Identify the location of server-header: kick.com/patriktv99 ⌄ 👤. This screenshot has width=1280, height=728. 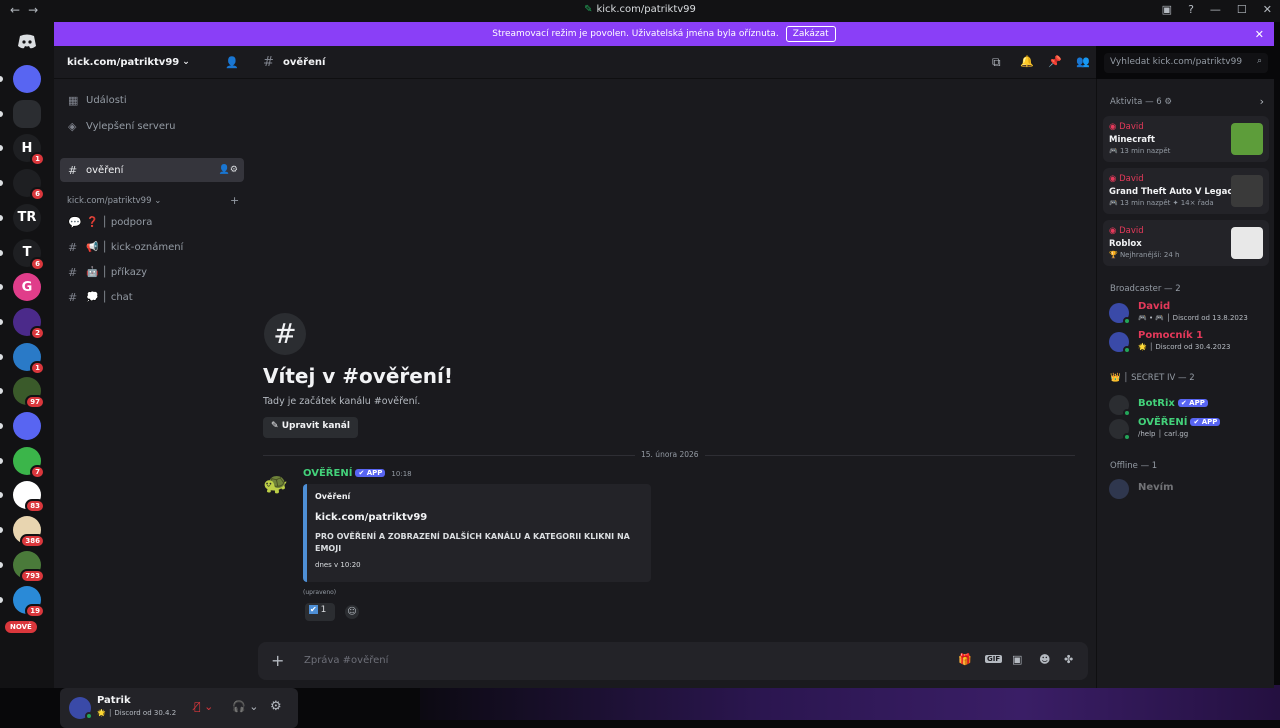
(152, 62).